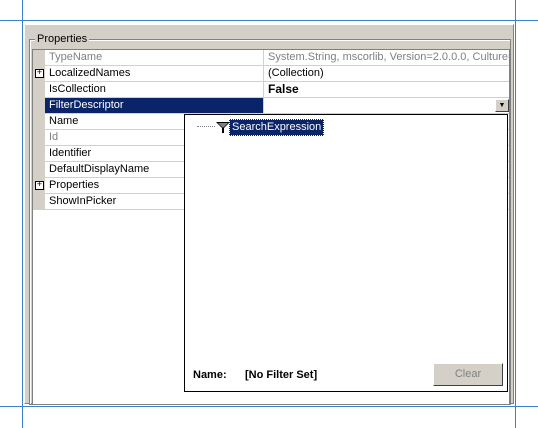 Image resolution: width=538 pixels, height=428 pixels. What do you see at coordinates (386, 90) in the screenshot?
I see `property-value: False` at bounding box center [386, 90].